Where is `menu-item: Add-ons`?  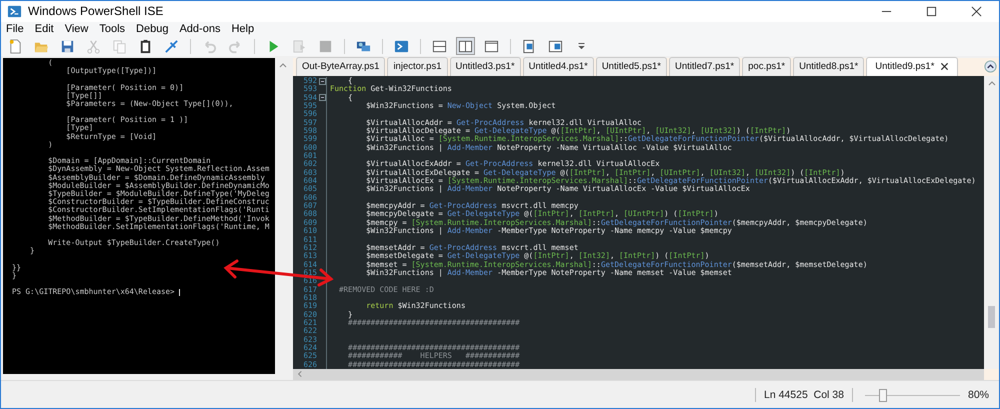
menu-item: Add-ons is located at coordinates (199, 29).